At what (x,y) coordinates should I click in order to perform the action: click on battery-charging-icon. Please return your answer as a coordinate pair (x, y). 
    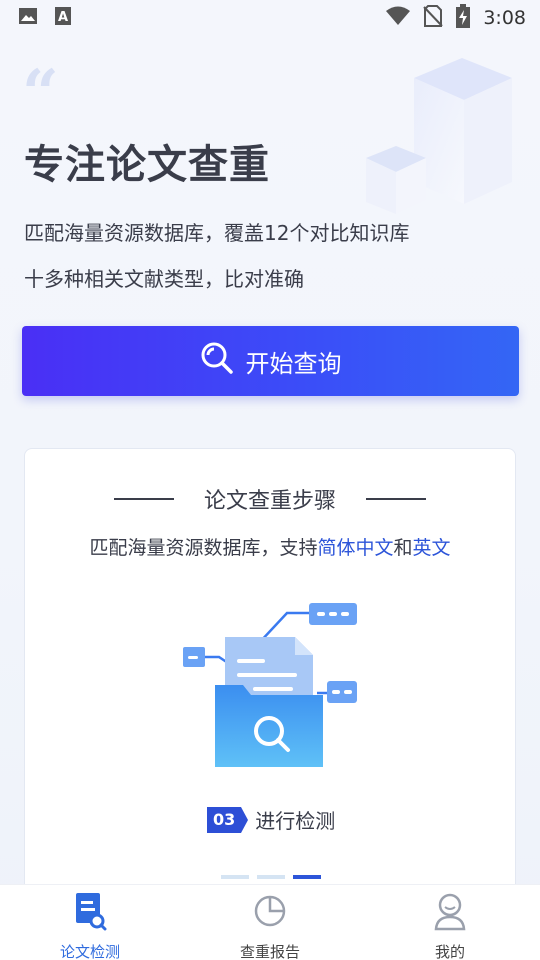
    Looking at the image, I should click on (463, 18).